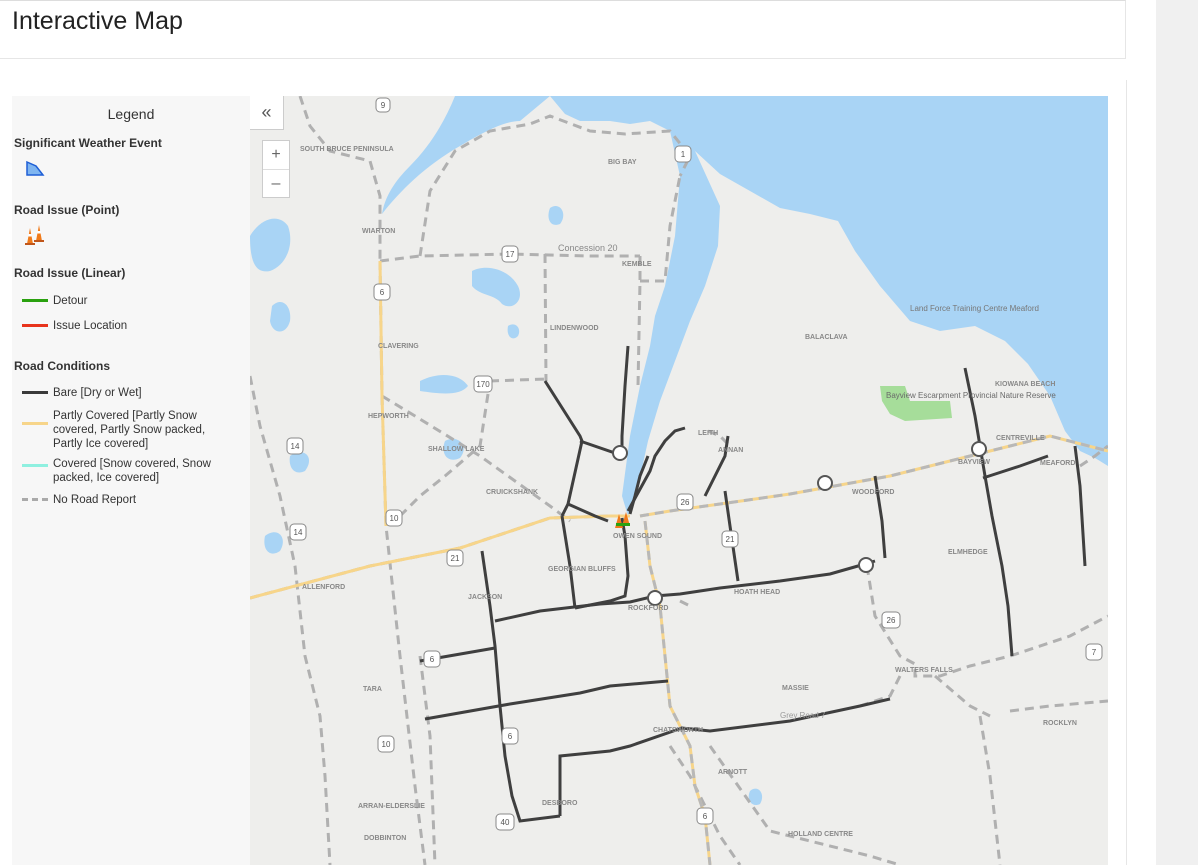 Image resolution: width=1198 pixels, height=865 pixels. I want to click on shield-label: 40, so click(505, 822).